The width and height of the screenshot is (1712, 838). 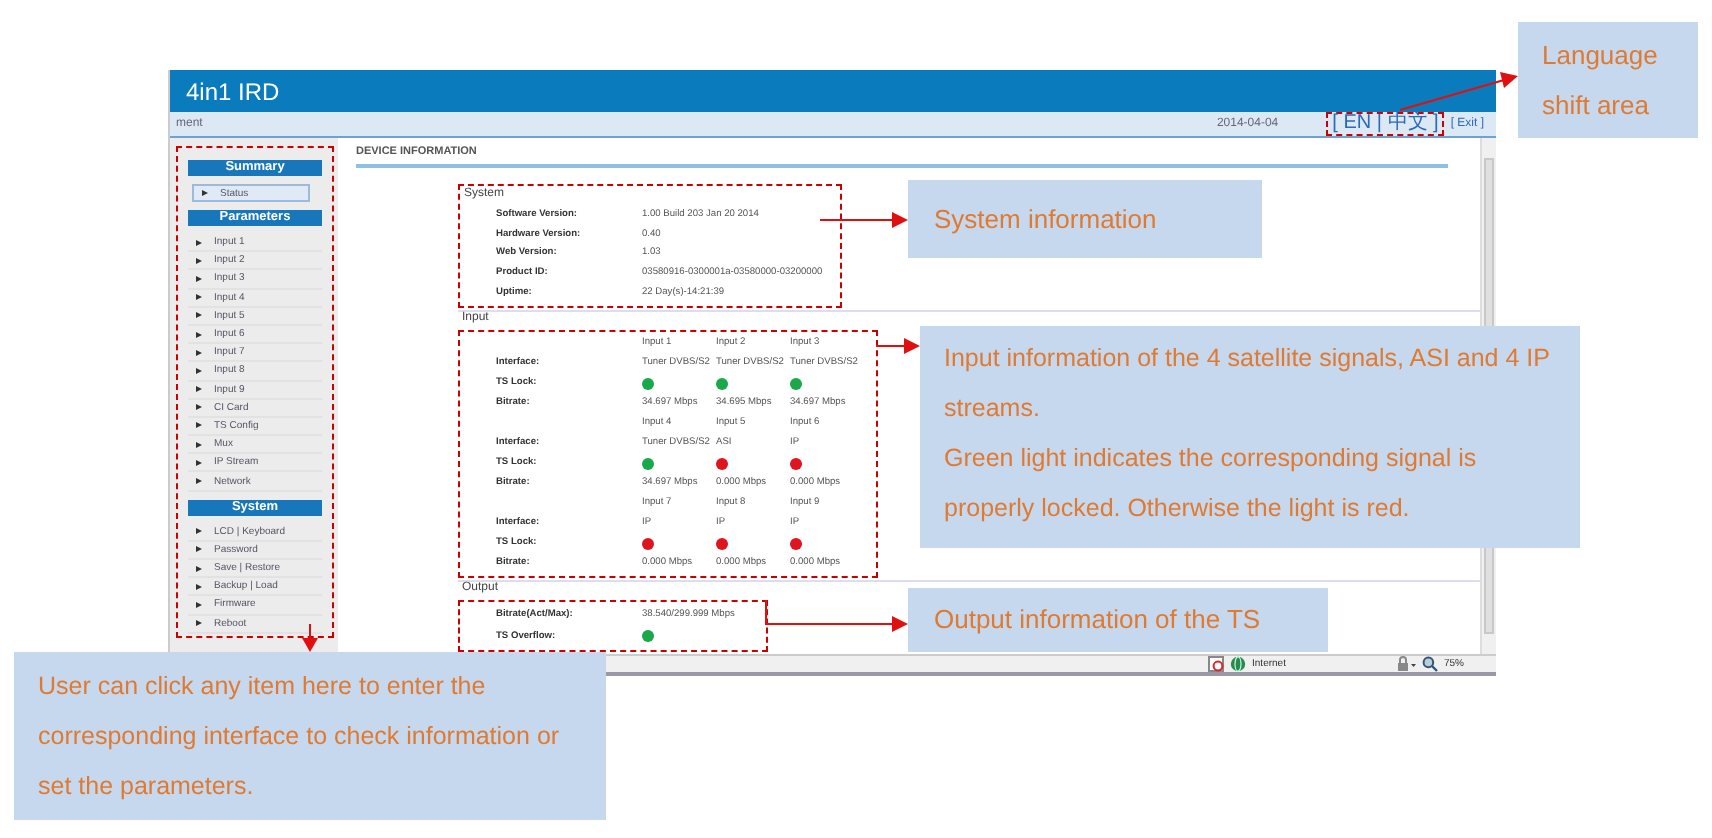 What do you see at coordinates (300, 737) in the screenshot?
I see `callout-text: User can click any item here to enter the corresponding interface to check information or set the parameters.` at bounding box center [300, 737].